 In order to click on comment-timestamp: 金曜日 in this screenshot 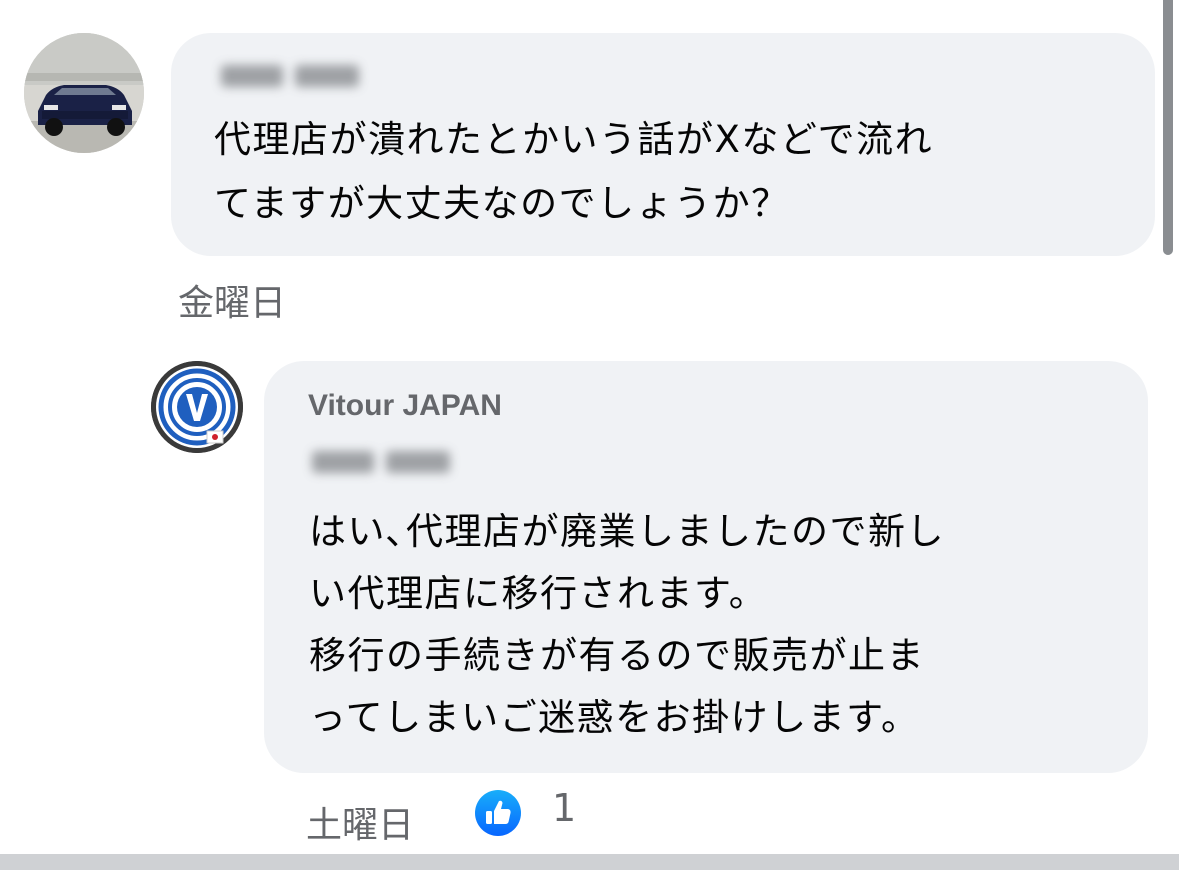, I will do `click(232, 300)`.